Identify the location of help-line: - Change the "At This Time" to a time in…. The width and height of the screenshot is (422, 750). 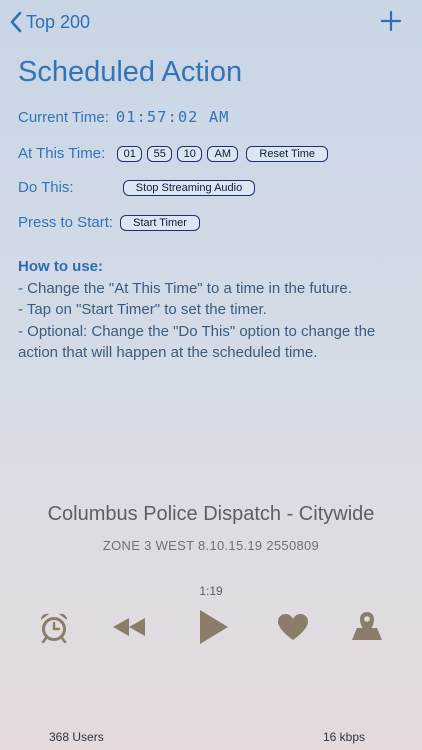
(185, 288).